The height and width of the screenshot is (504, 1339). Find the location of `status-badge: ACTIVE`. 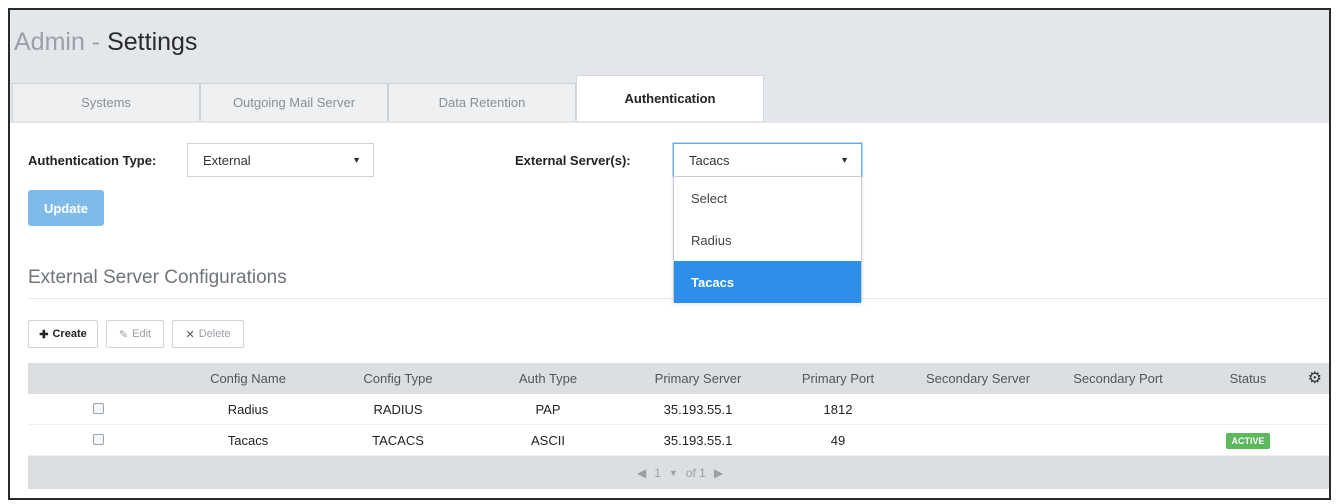

status-badge: ACTIVE is located at coordinates (1248, 440).